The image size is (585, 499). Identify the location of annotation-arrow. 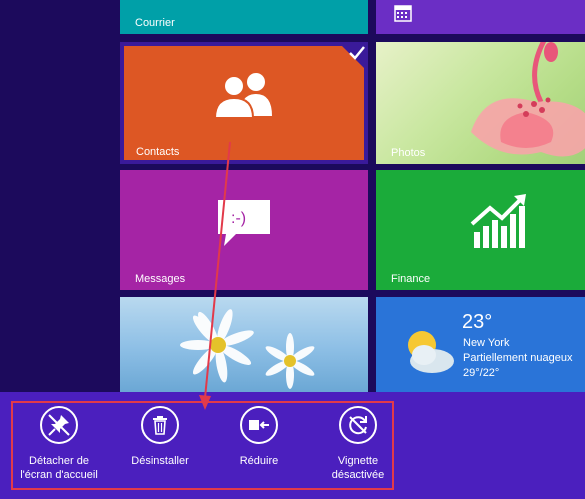
(215, 275).